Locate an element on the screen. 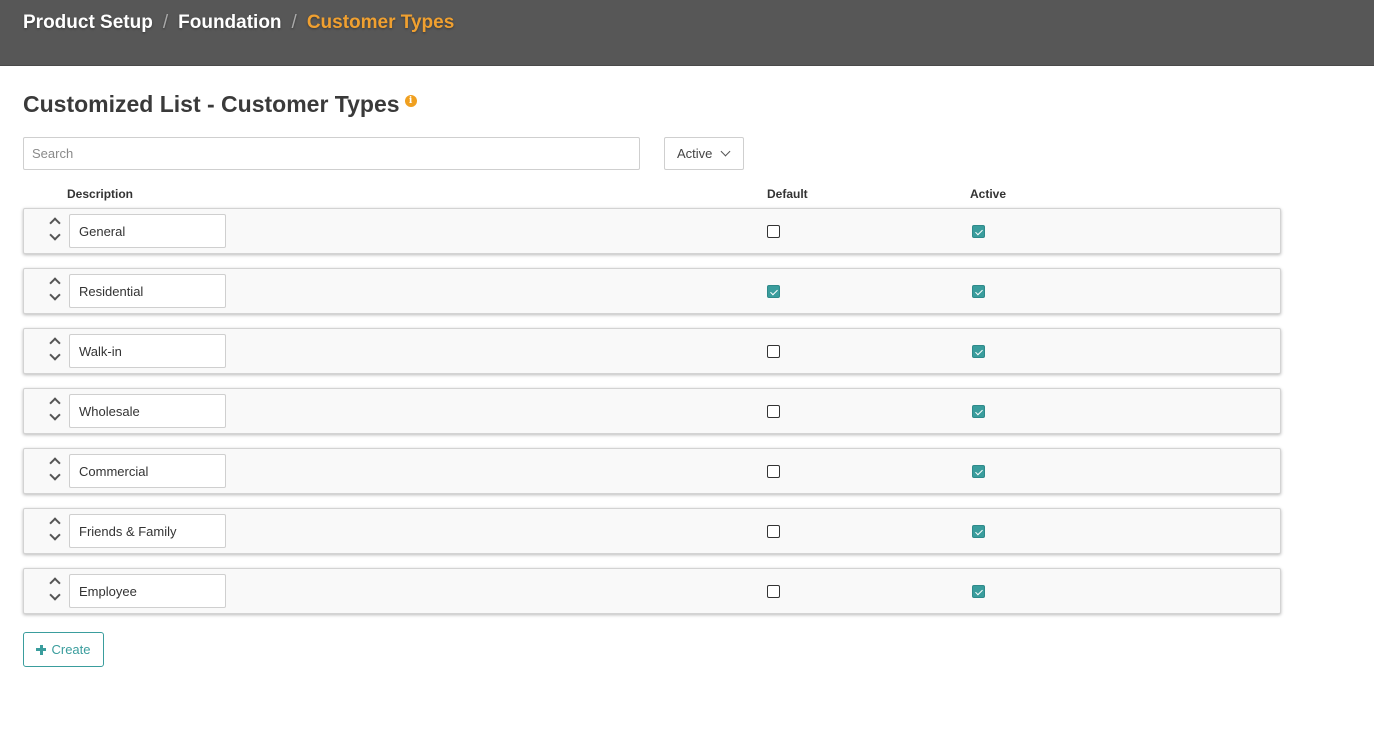 This screenshot has width=1374, height=752. status-filter-value: Active is located at coordinates (695, 153).